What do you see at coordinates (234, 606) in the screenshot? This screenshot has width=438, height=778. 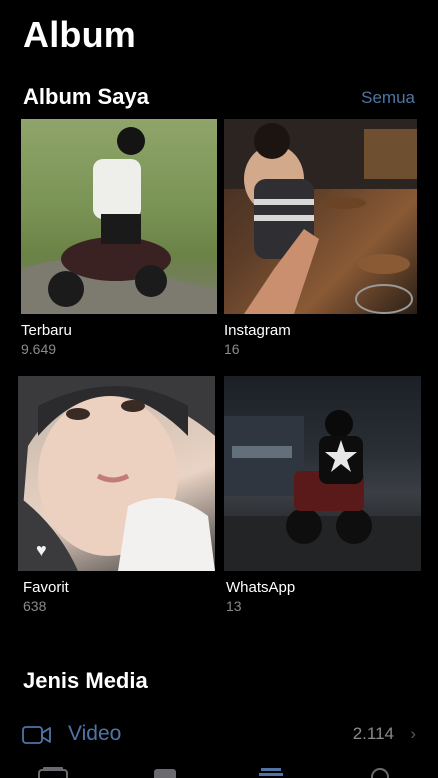 I see `album-count: 13` at bounding box center [234, 606].